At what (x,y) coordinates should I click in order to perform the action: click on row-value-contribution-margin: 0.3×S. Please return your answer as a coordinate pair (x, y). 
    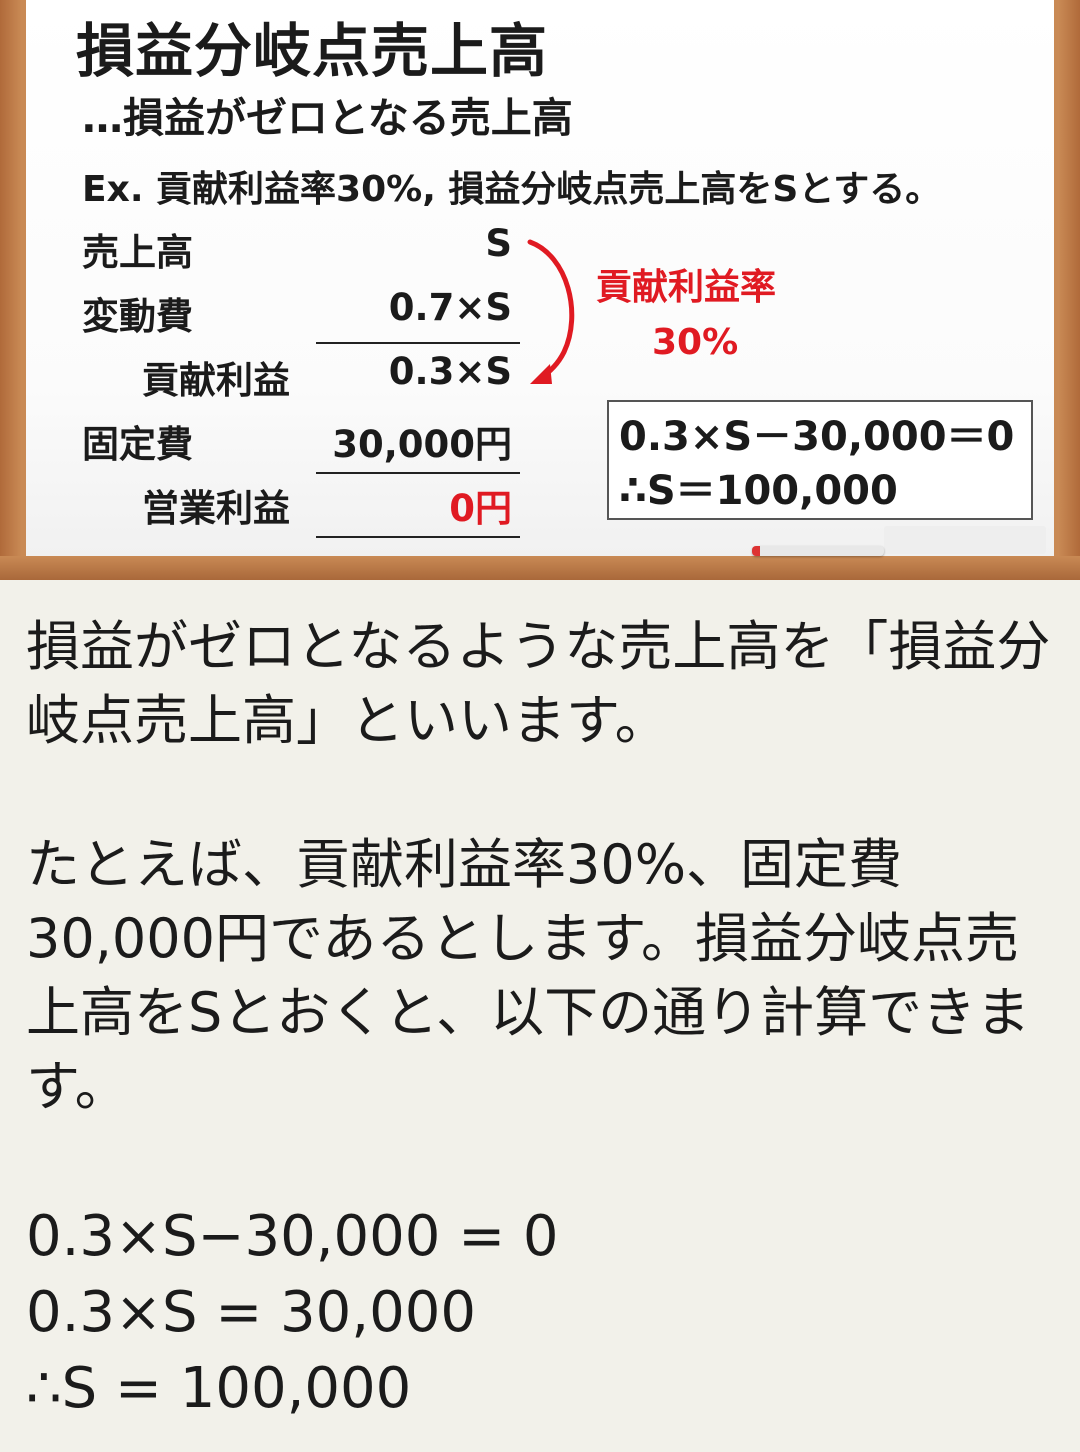
    Looking at the image, I should click on (450, 371).